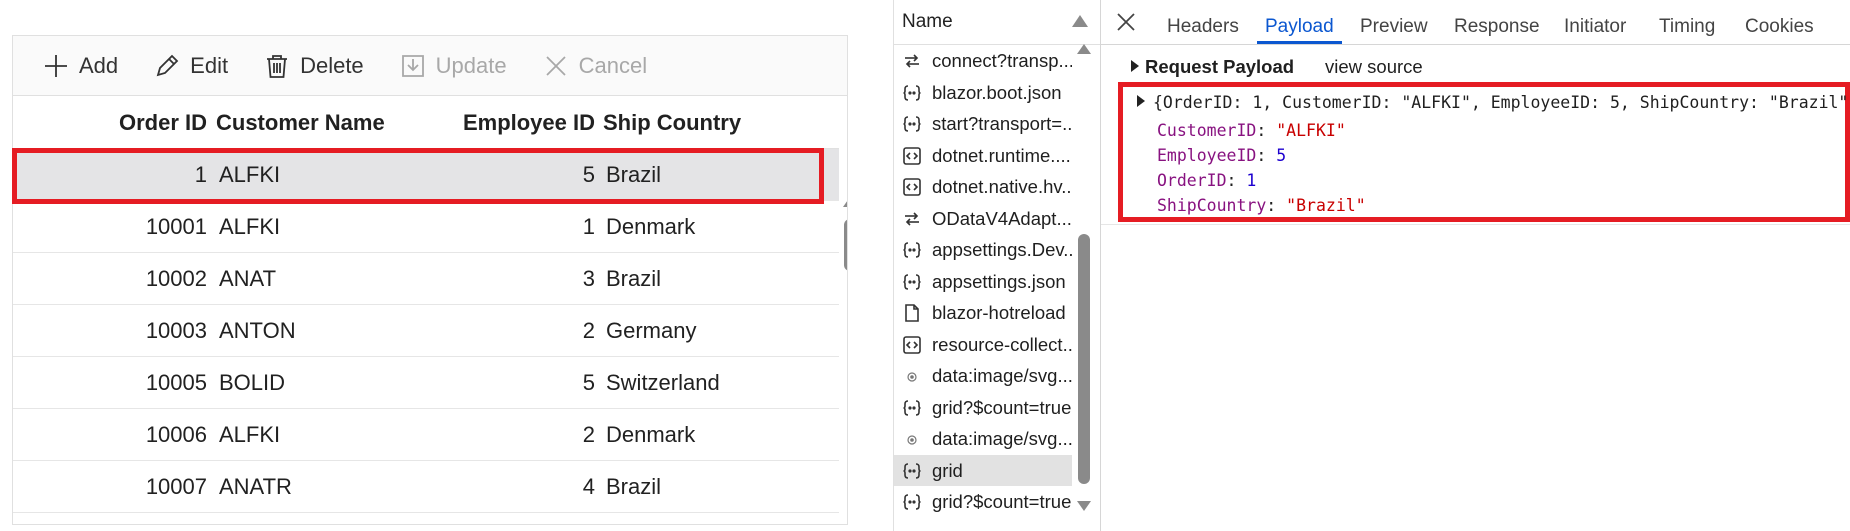 This screenshot has width=1850, height=531. Describe the element at coordinates (1080, 21) in the screenshot. I see `sort-arrow-icon` at that location.